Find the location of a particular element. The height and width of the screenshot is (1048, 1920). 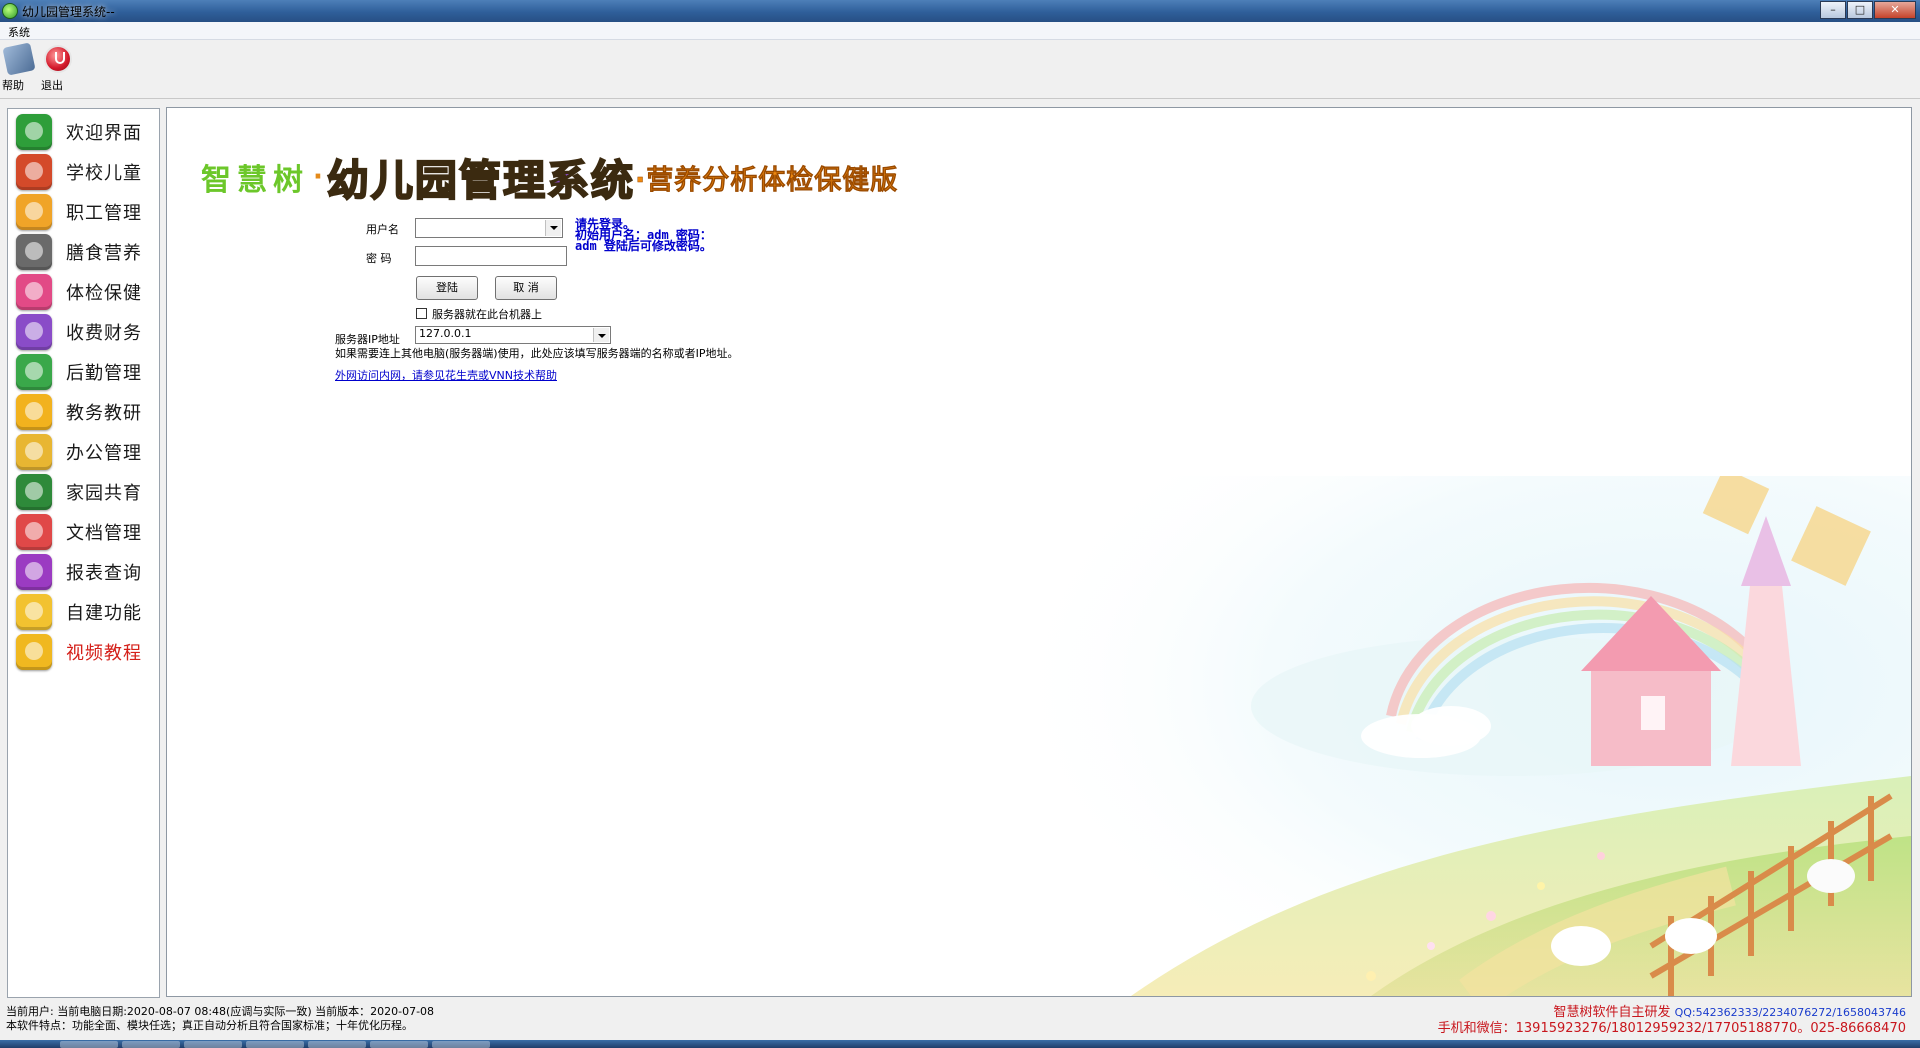

cancel-button: 取 消 is located at coordinates (526, 288).